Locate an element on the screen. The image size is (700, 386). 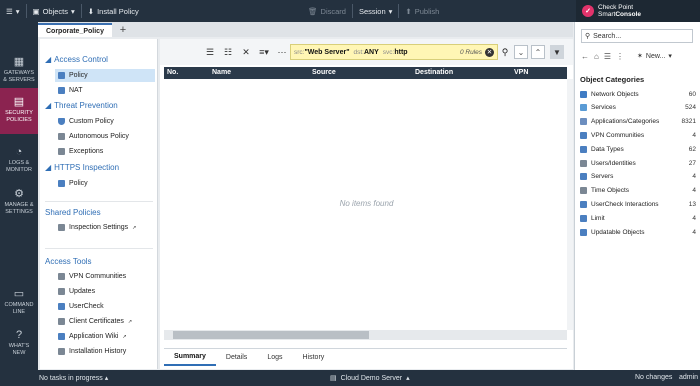
objects-menu: ▣ Objects ▾ is located at coordinates (54, 11).